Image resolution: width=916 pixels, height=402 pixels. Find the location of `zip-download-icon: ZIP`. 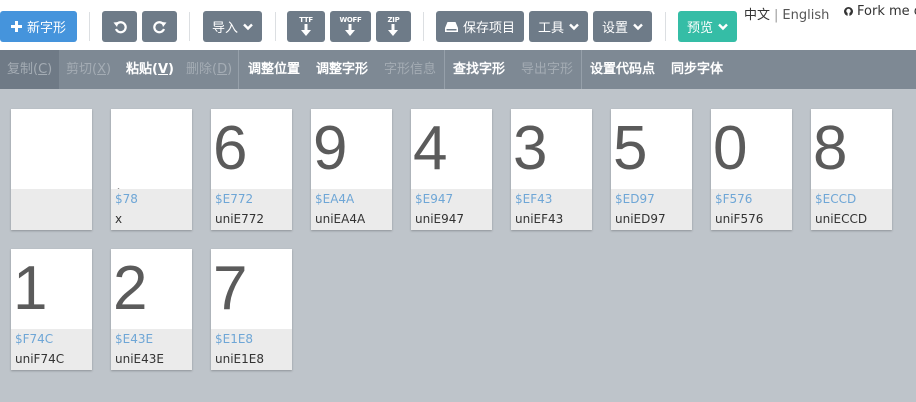

zip-download-icon: ZIP is located at coordinates (394, 26).